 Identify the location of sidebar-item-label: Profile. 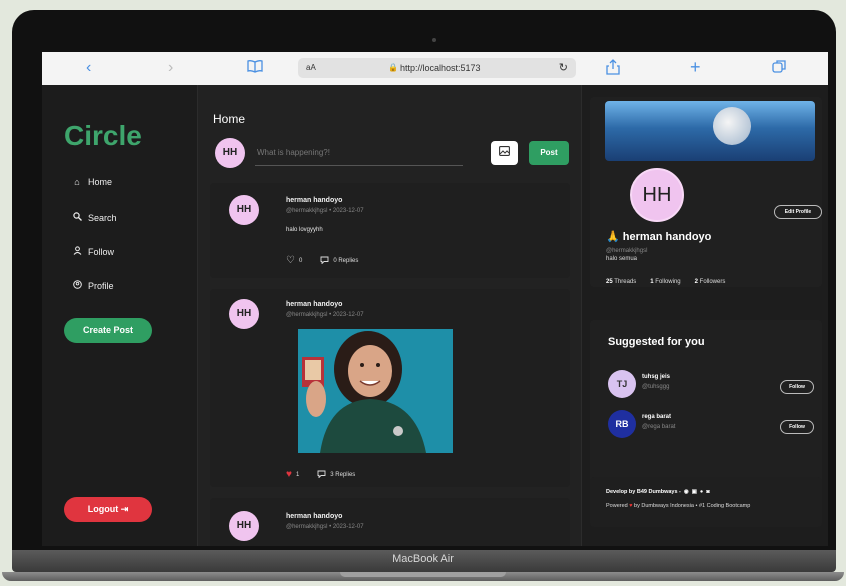
(101, 285).